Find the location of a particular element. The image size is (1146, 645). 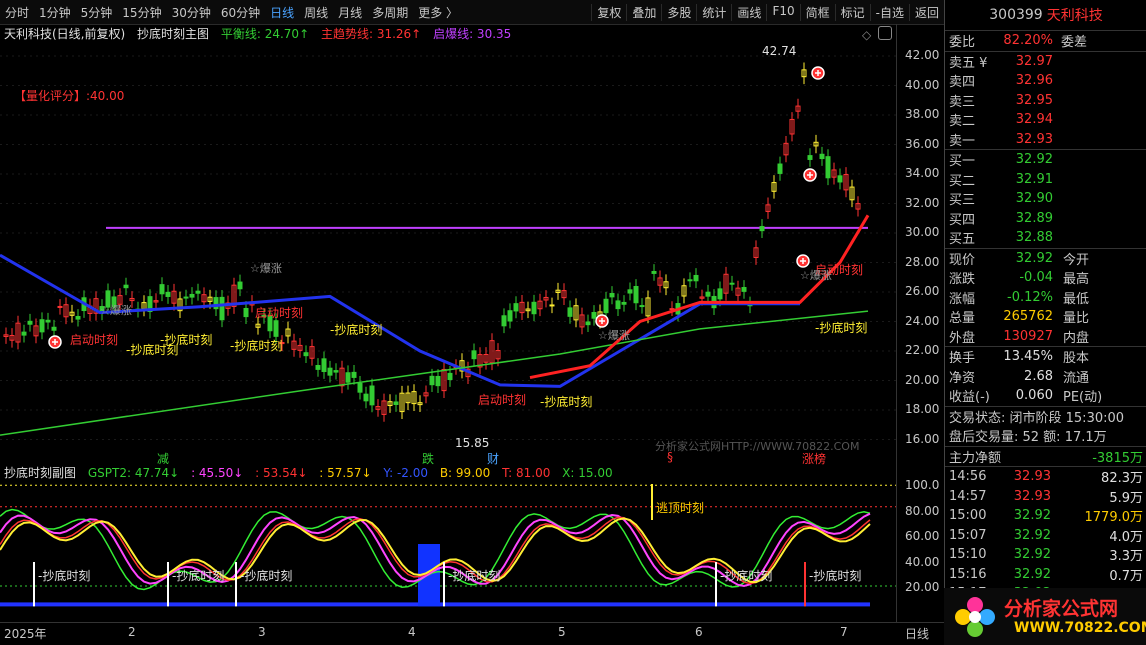

ask-levels: 卖五 ¥ 32.97 卖四 32.96 卖三 32.95 卖二 32.94 卖一 32.93 is located at coordinates (1045, 101).